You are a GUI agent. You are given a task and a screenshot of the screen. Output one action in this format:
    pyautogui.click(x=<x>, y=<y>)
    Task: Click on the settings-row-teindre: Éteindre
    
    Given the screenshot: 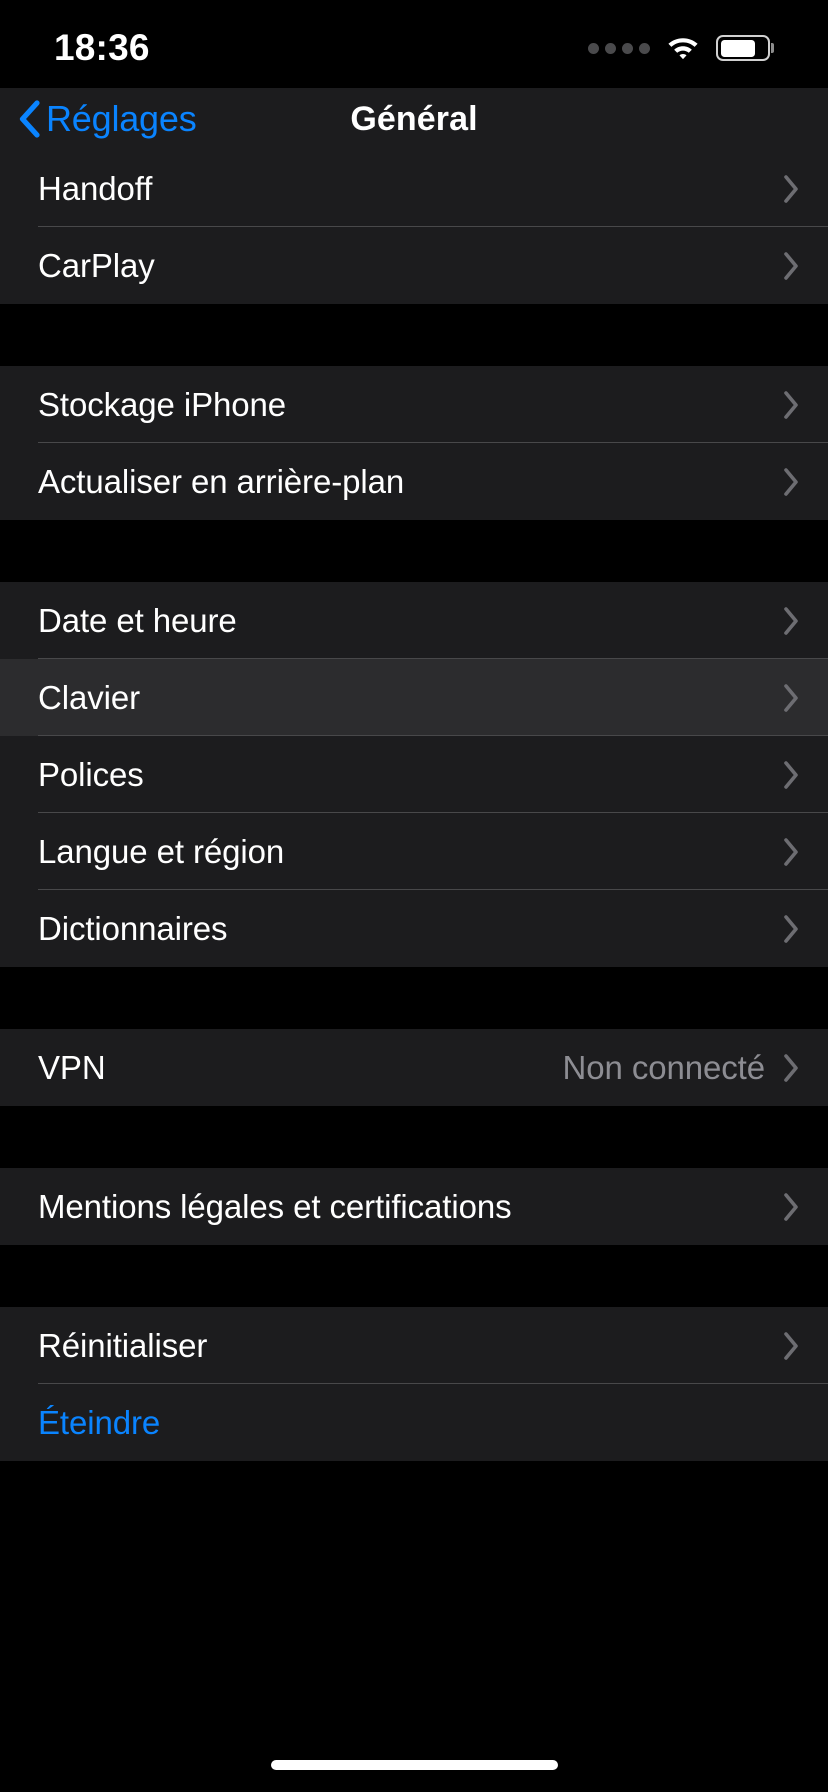 What is the action you would take?
    pyautogui.click(x=414, y=1422)
    